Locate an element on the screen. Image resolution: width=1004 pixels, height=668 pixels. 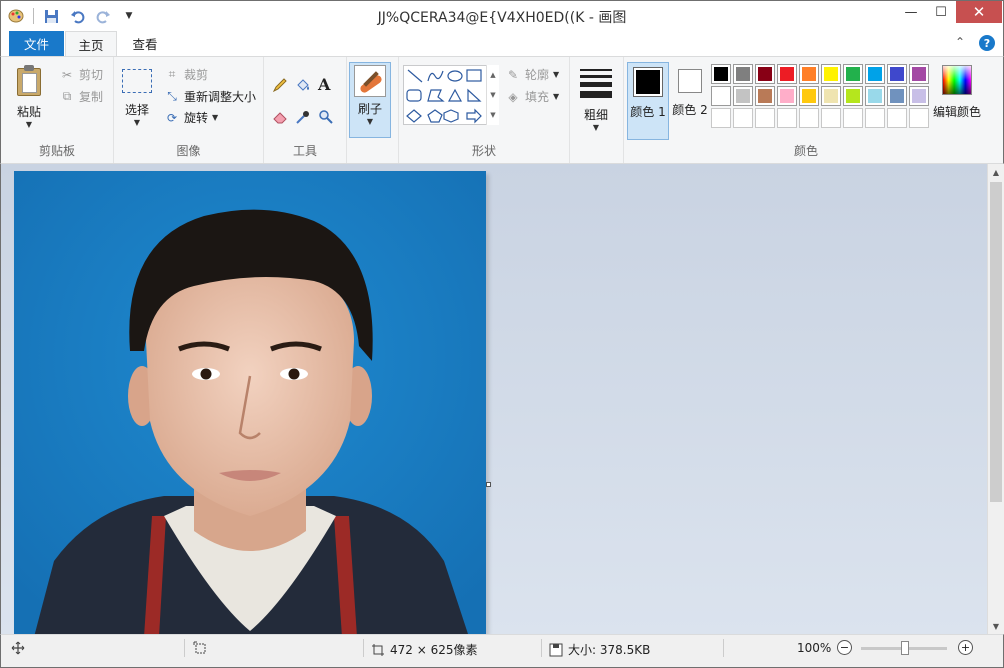
zoom-slider-thumb is located at coordinates (905, 648).